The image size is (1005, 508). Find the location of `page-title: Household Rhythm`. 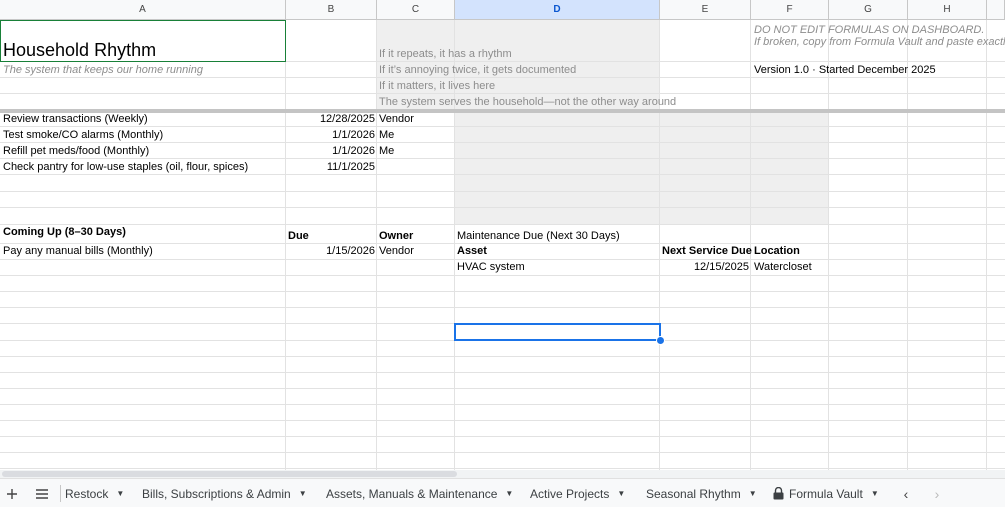

page-title: Household Rhythm is located at coordinates (80, 50).